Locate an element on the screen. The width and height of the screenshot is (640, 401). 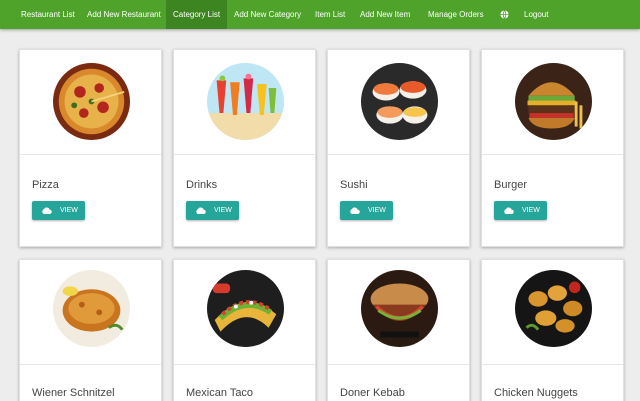
nav-logout: Logout is located at coordinates (536, 14).